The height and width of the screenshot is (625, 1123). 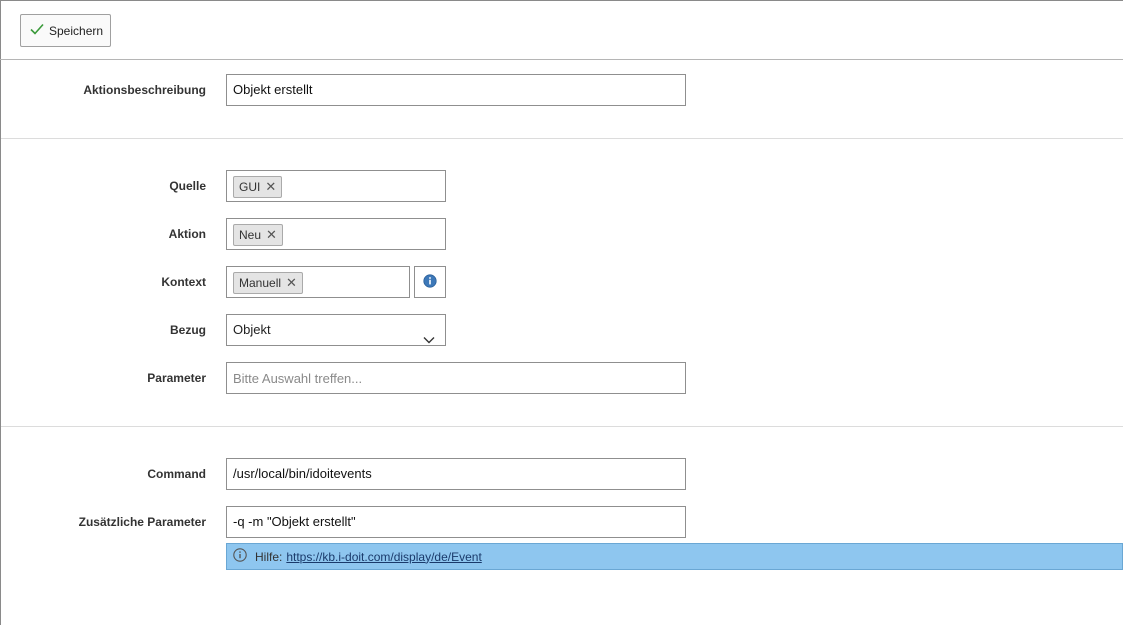 I want to click on source-field: GUI ✕, so click(x=336, y=186).